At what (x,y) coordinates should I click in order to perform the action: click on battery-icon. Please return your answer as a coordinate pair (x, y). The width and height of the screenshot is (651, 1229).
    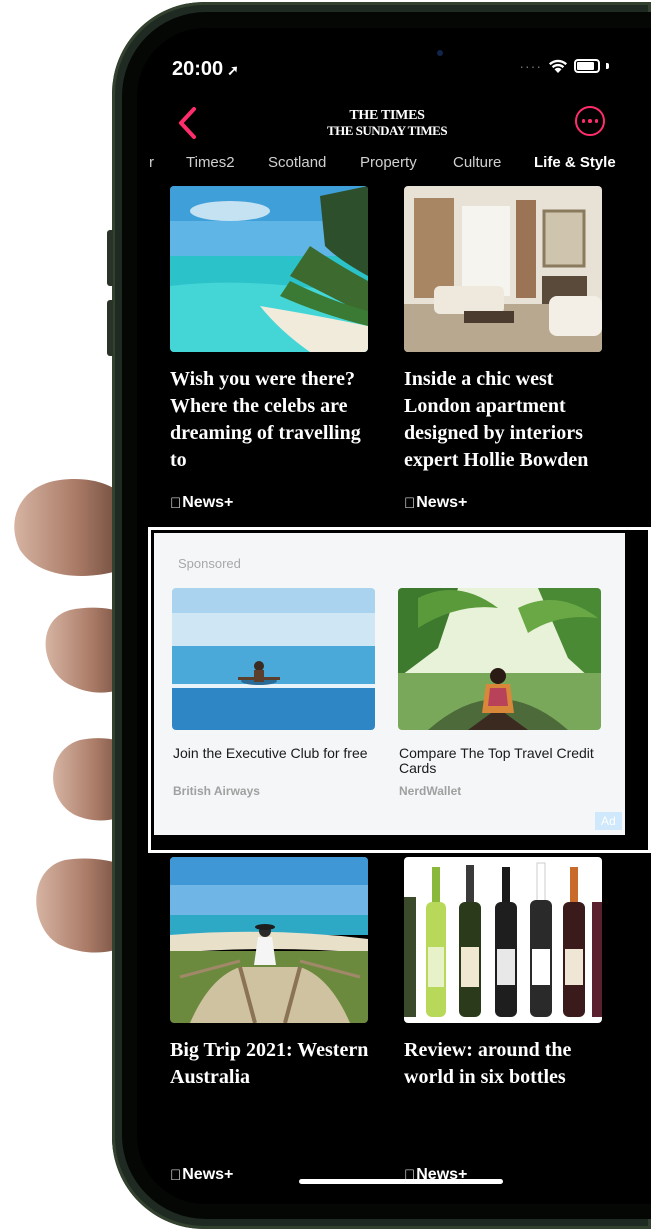
    Looking at the image, I should click on (587, 66).